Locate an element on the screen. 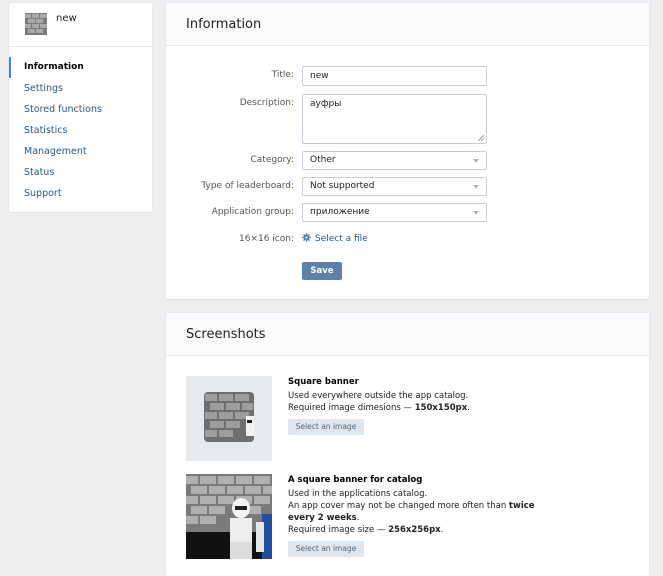  square-banner-preview is located at coordinates (229, 418).